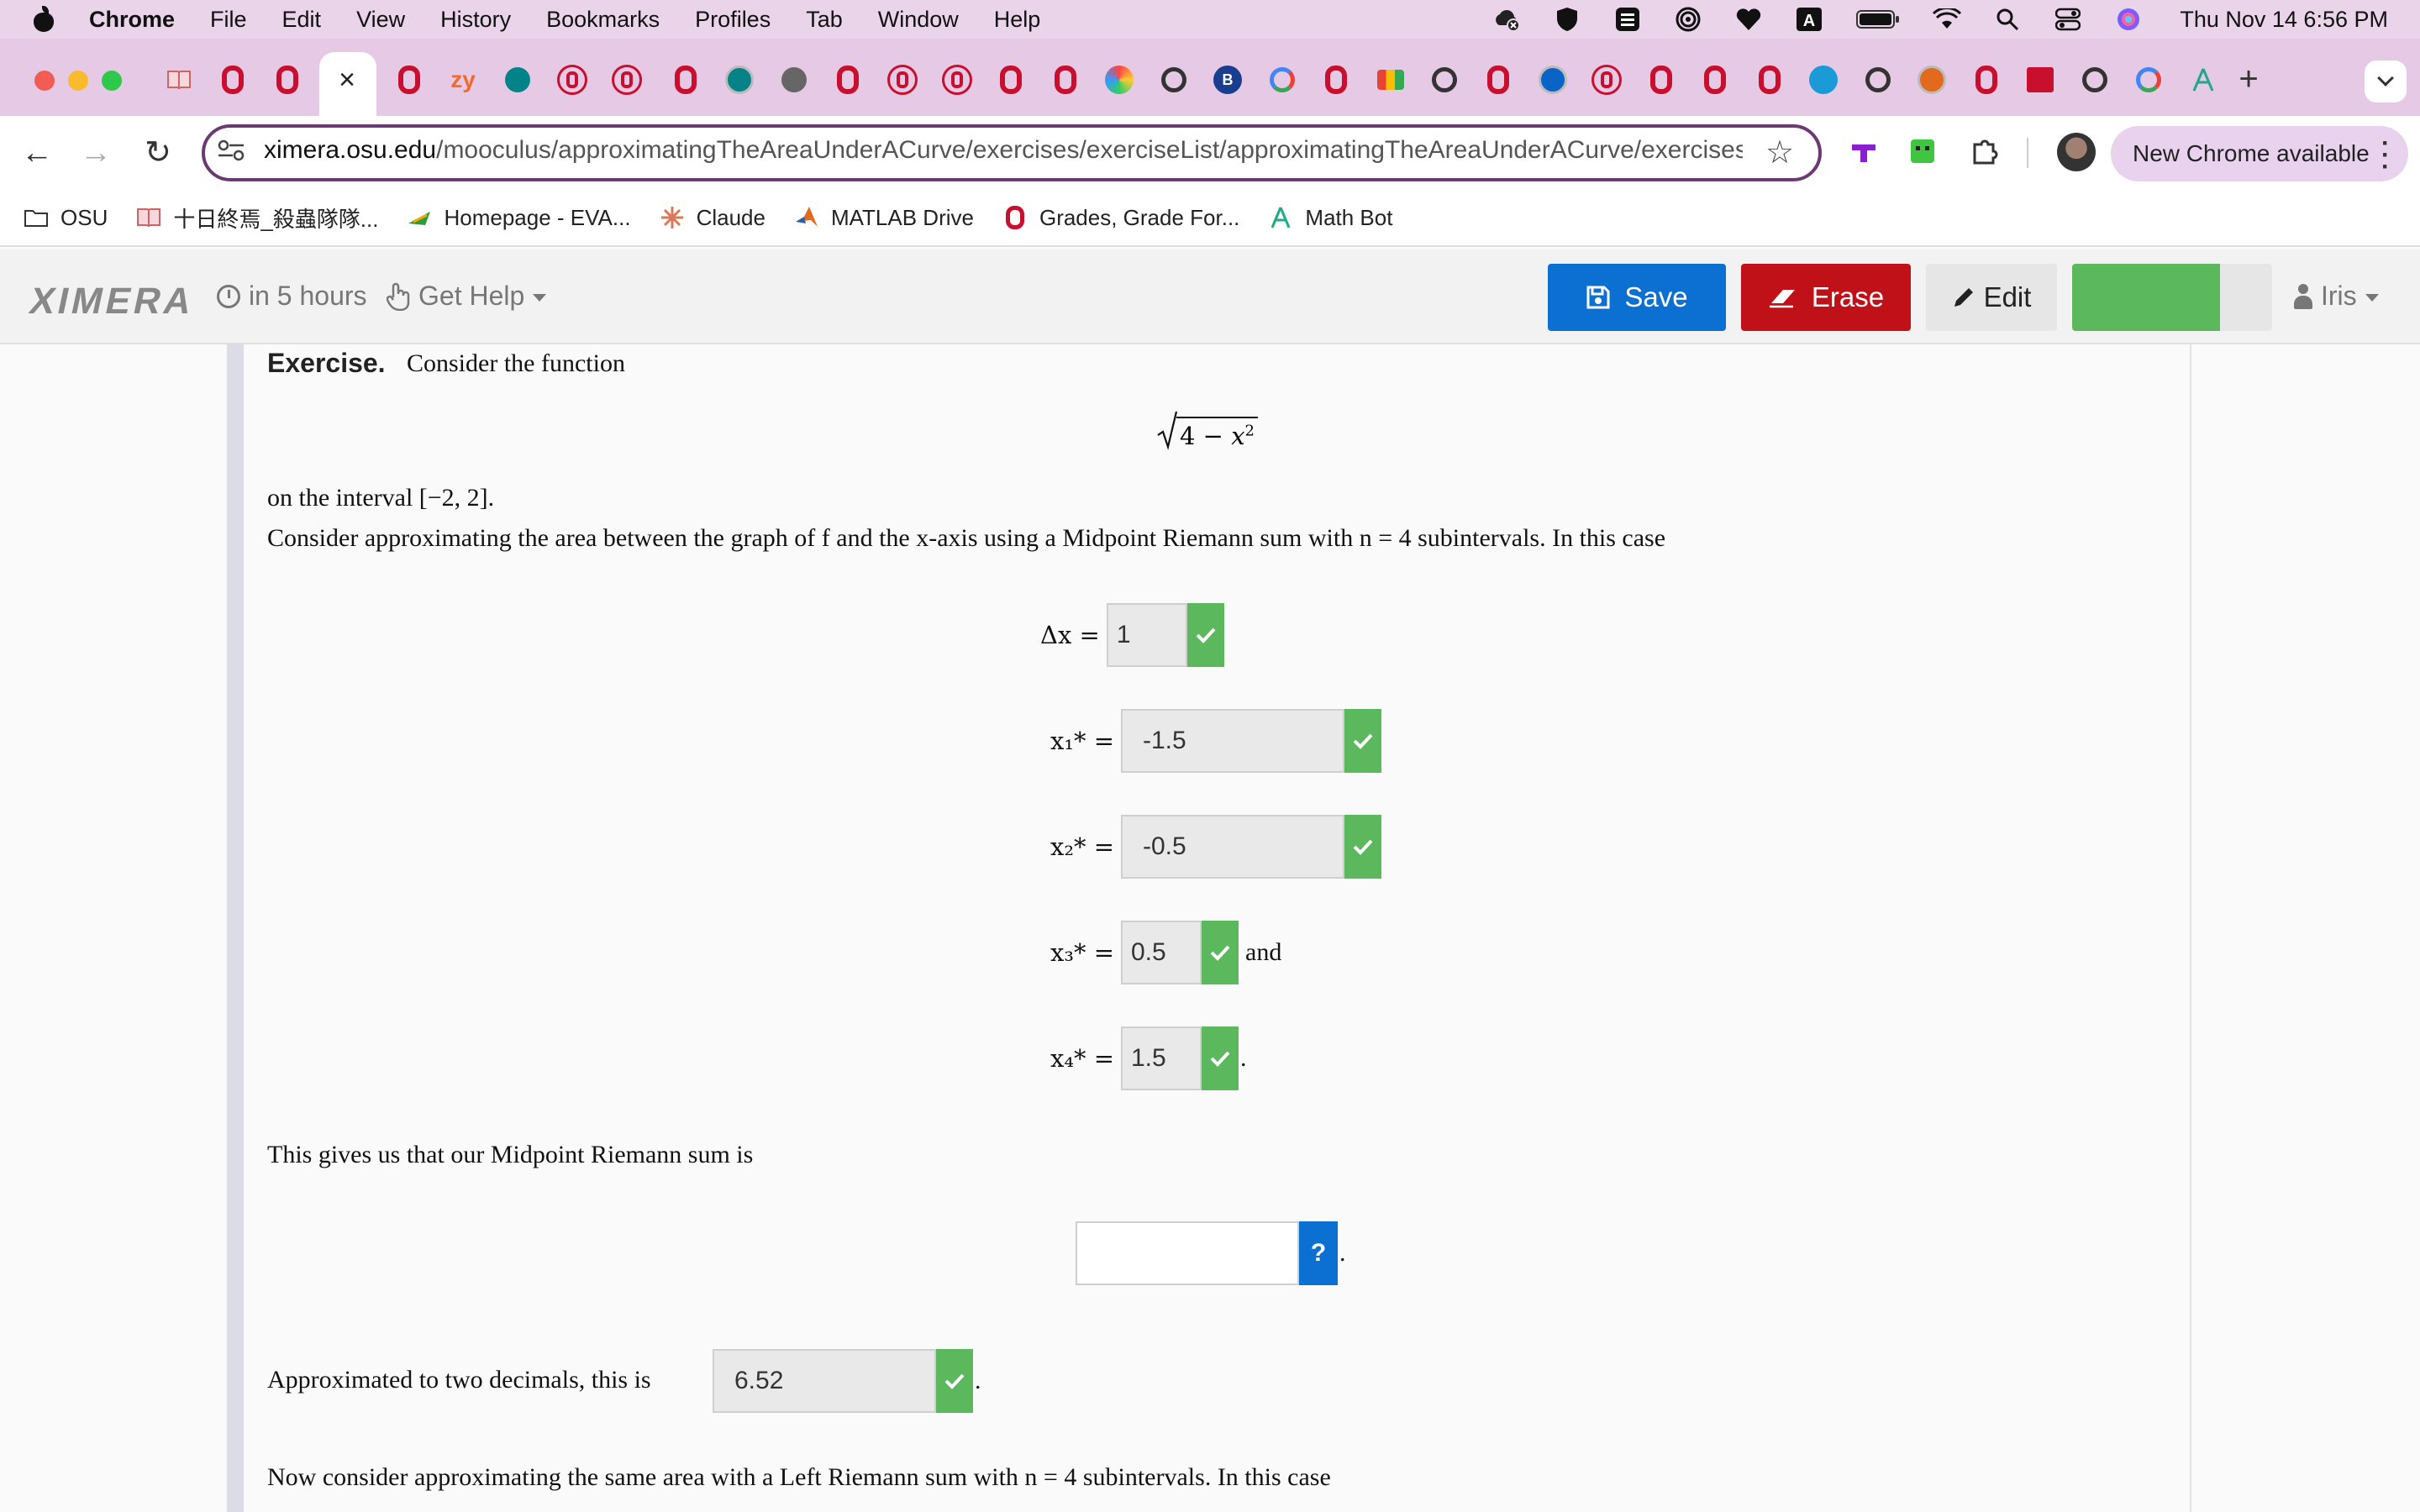 The height and width of the screenshot is (1512, 2420). What do you see at coordinates (1688, 19) in the screenshot?
I see `airdrop-icon` at bounding box center [1688, 19].